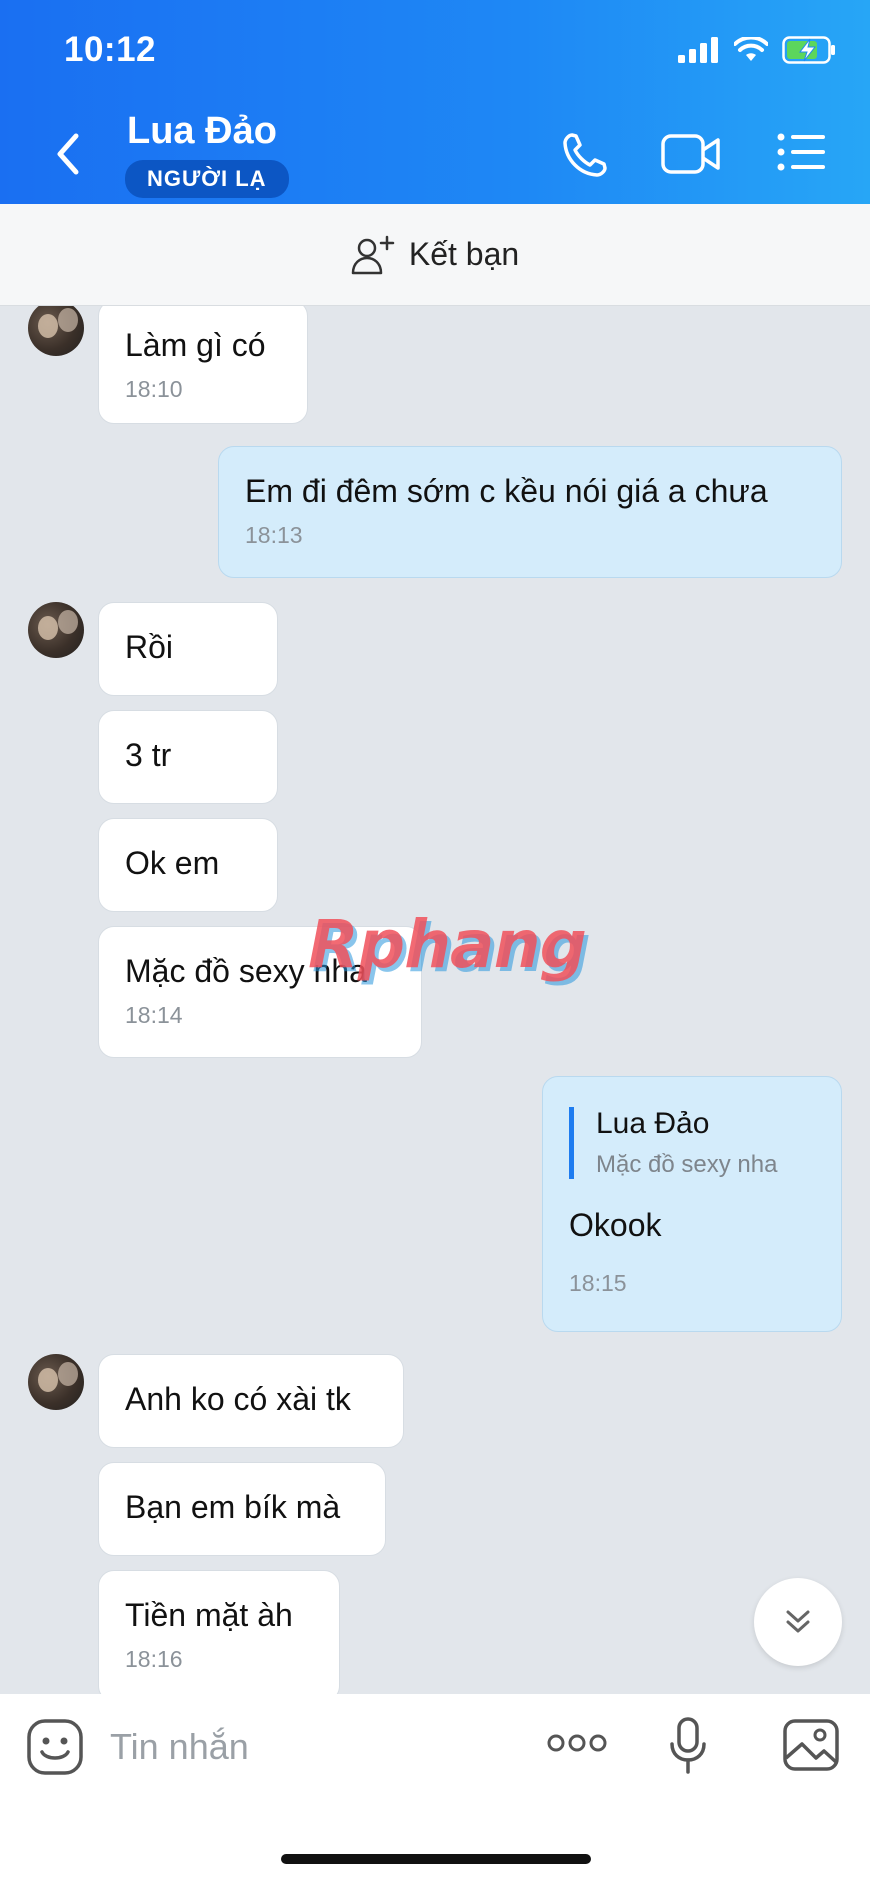 The image size is (870, 1884). I want to click on message-bubble-mine: Em đi đêm sớm c kều nói giá a chưa 18:13, so click(530, 512).